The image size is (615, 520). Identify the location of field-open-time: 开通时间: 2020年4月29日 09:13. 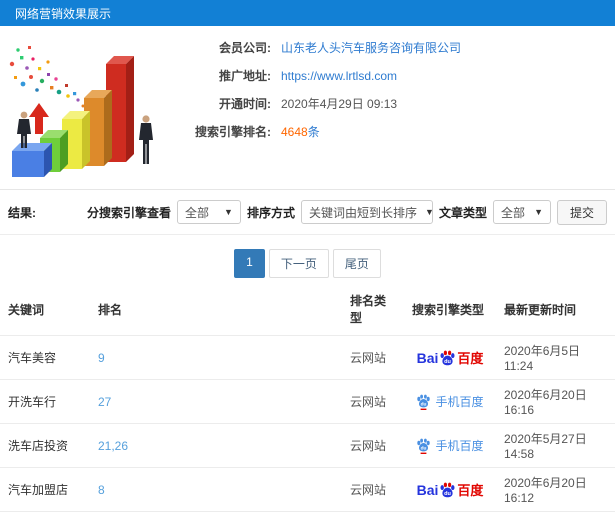
(322, 104).